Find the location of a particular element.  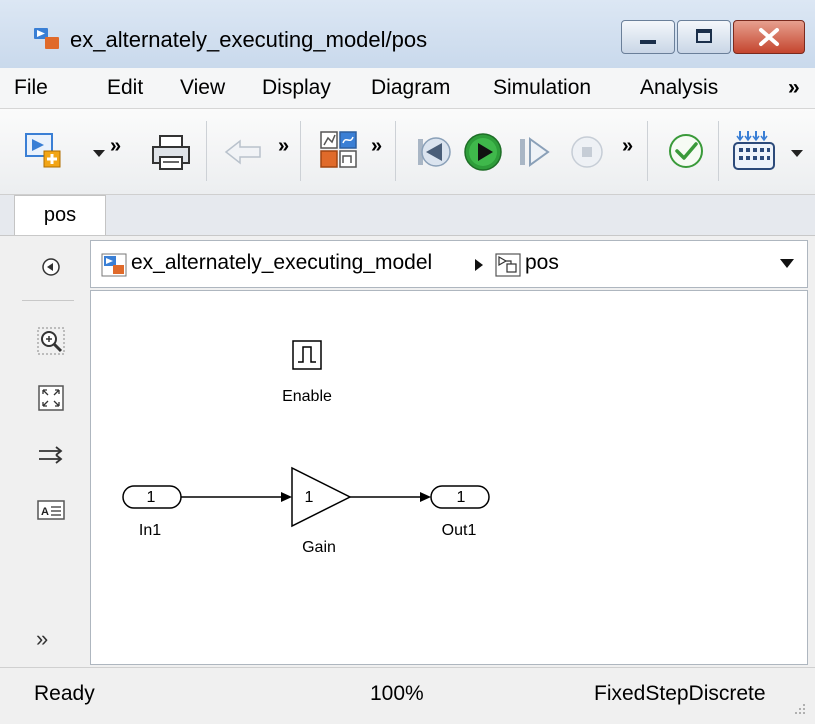

run-icon is located at coordinates (483, 152).